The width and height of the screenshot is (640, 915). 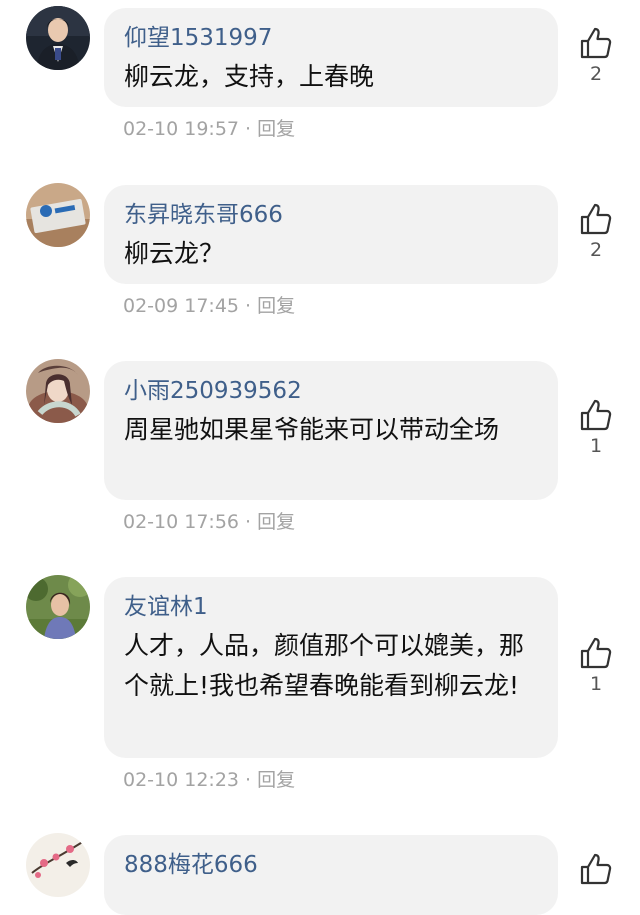 I want to click on comment-text: 柳云龙？, so click(x=174, y=253).